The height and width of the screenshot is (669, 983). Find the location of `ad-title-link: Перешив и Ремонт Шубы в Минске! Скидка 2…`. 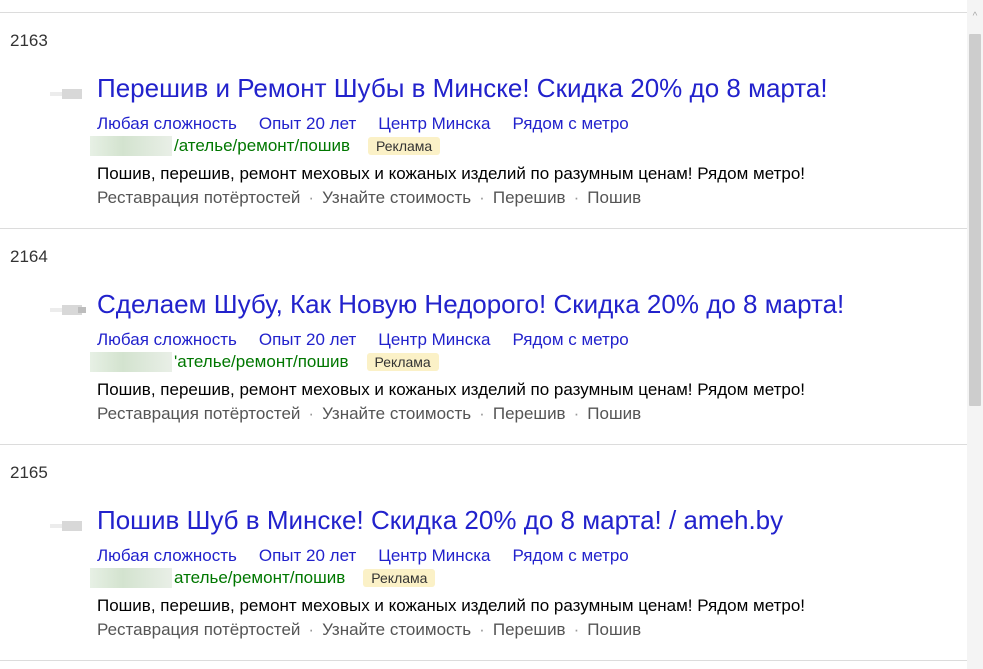

ad-title-link: Перешив и Ремонт Шубы в Минске! Скидка 2… is located at coordinates (462, 88).